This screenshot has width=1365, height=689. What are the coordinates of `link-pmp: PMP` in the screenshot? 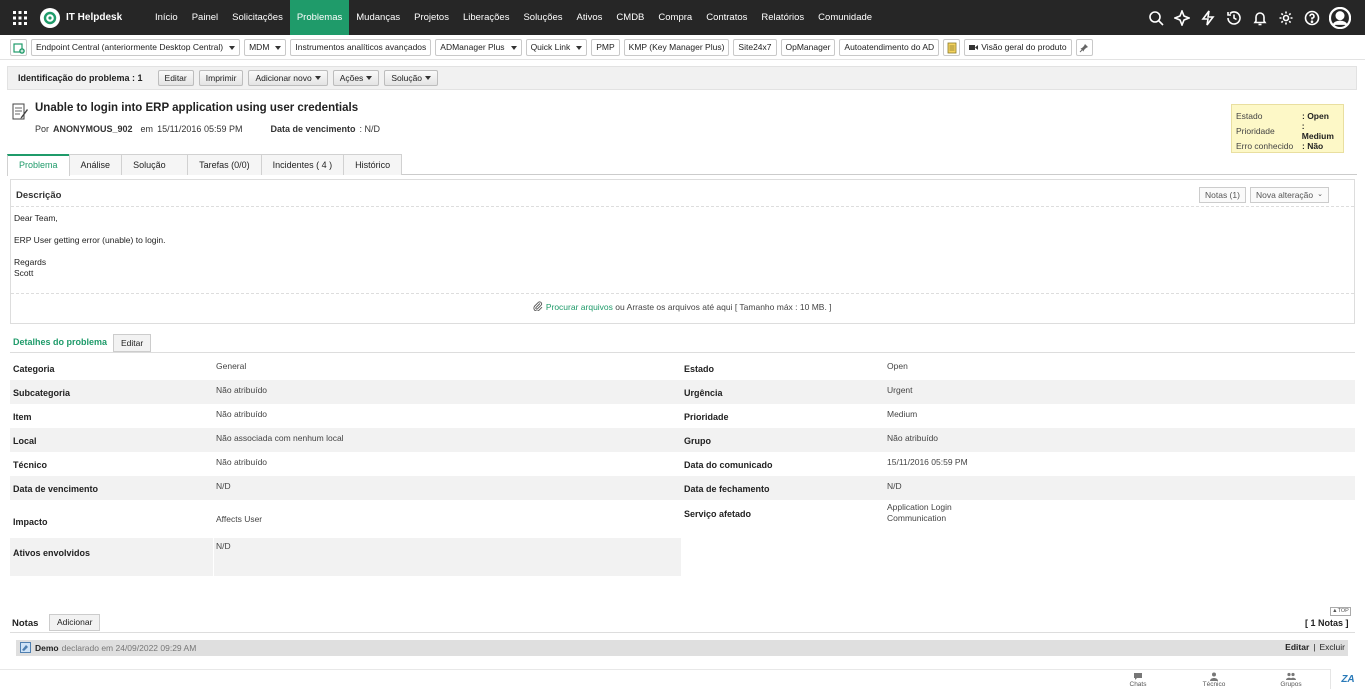 It's located at (605, 47).